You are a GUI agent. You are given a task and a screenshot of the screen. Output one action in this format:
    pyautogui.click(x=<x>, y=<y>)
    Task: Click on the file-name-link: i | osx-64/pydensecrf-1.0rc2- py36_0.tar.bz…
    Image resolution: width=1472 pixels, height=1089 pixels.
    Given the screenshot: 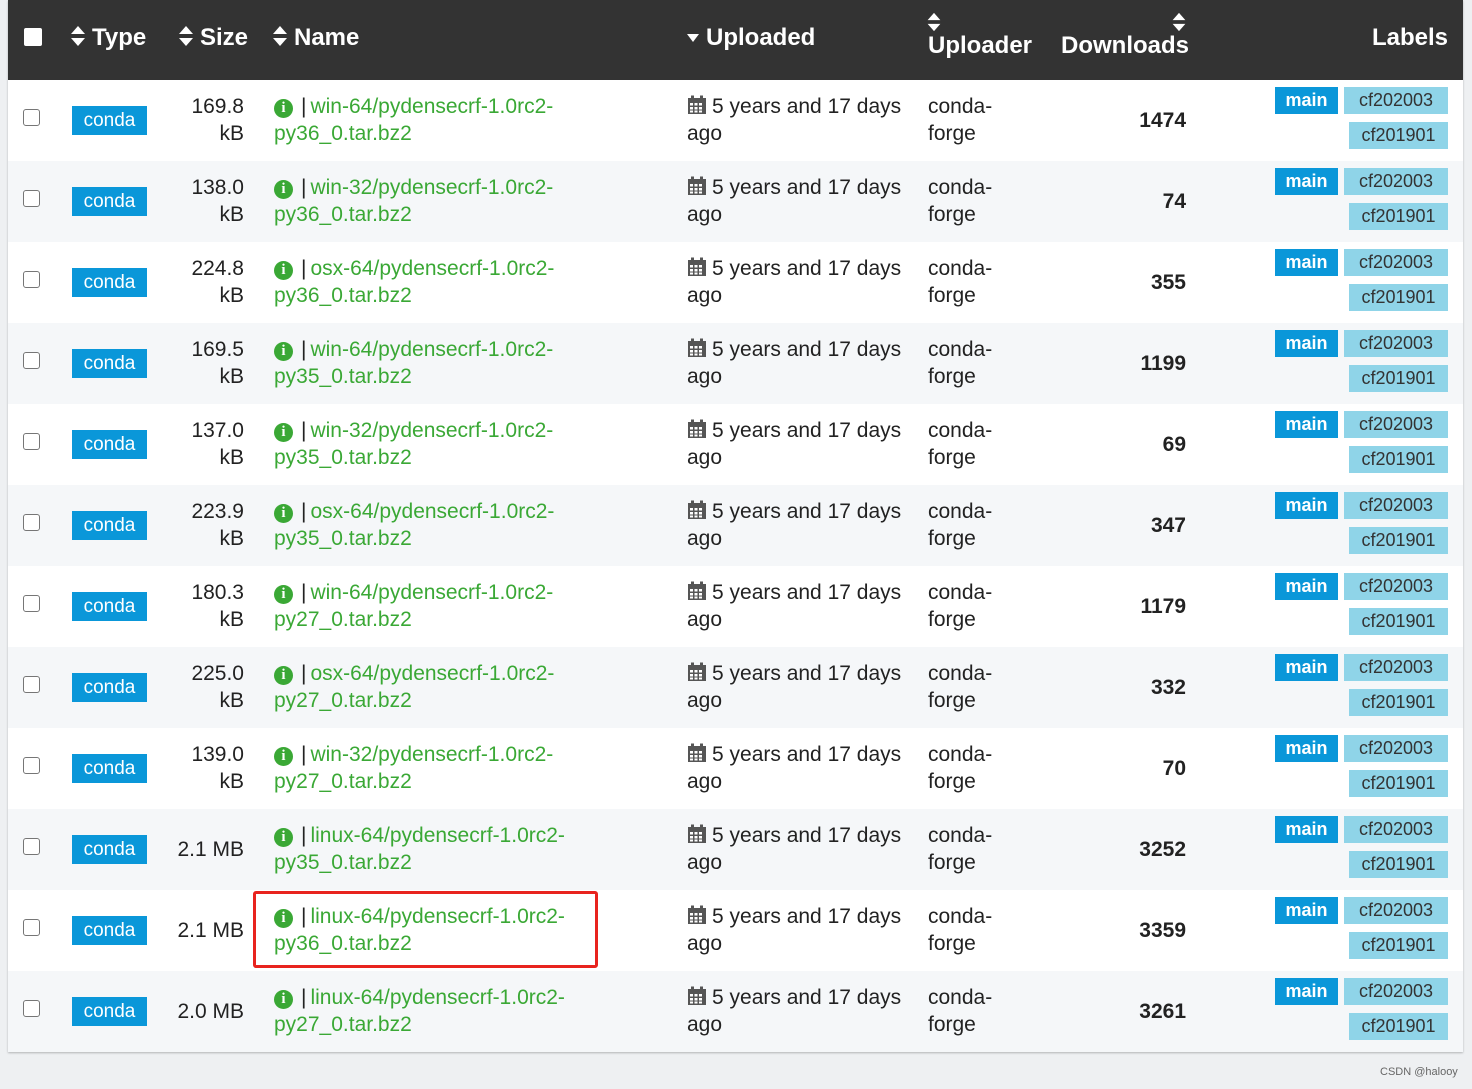 What is the action you would take?
    pyautogui.click(x=434, y=282)
    